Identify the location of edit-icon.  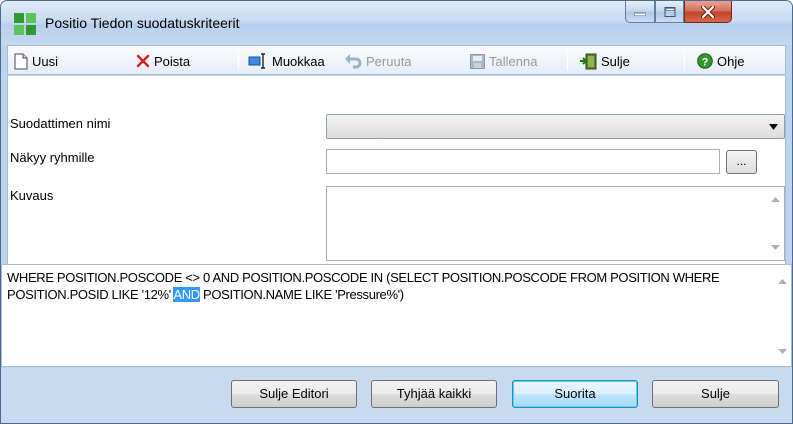
(256, 61).